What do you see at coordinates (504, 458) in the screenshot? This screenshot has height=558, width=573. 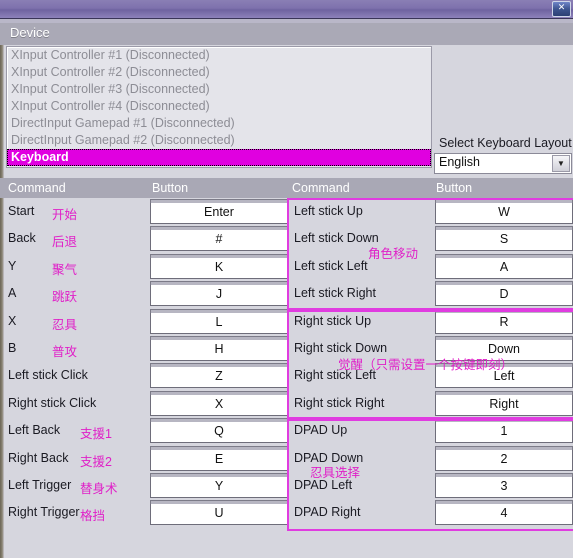 I see `button-field: 2` at bounding box center [504, 458].